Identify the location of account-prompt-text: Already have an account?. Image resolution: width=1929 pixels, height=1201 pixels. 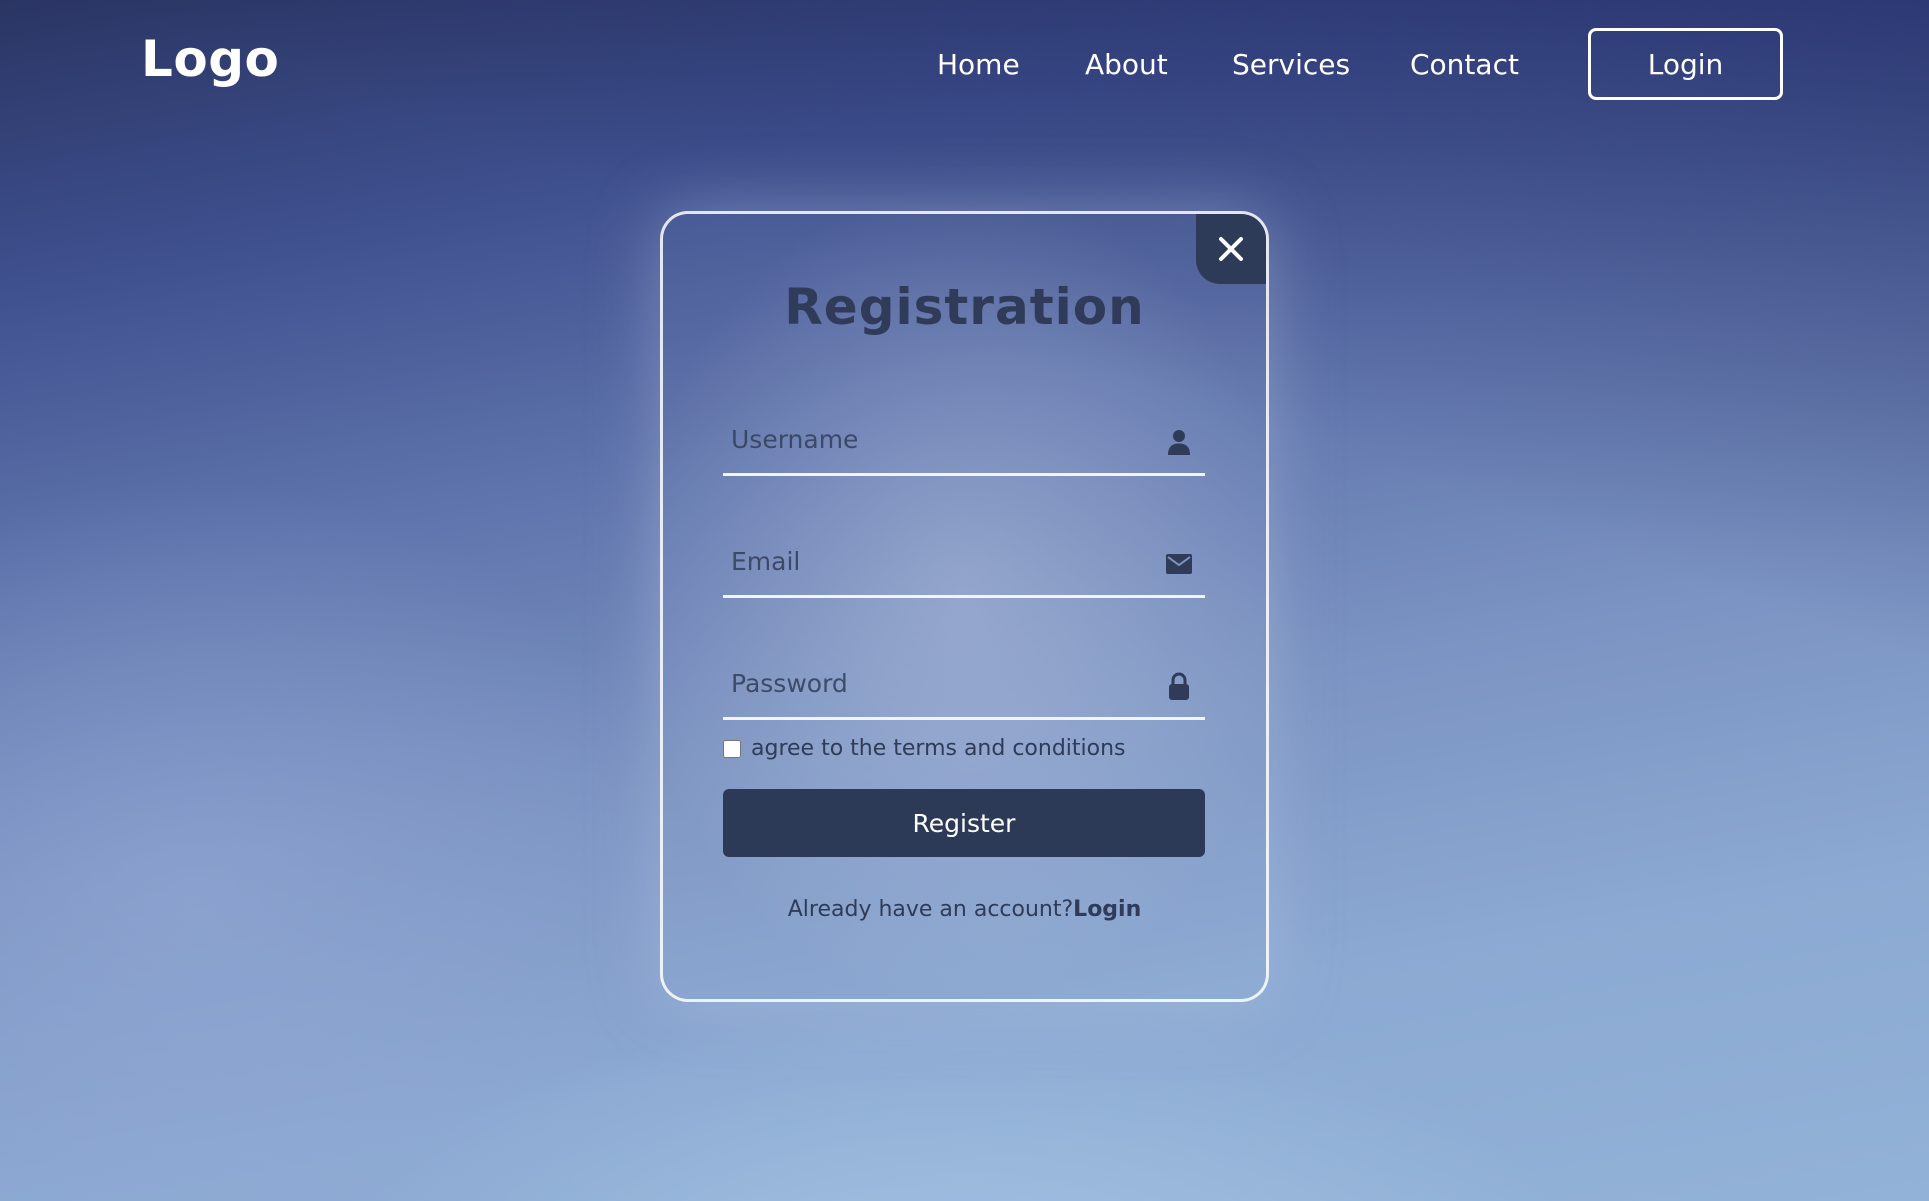
(930, 909).